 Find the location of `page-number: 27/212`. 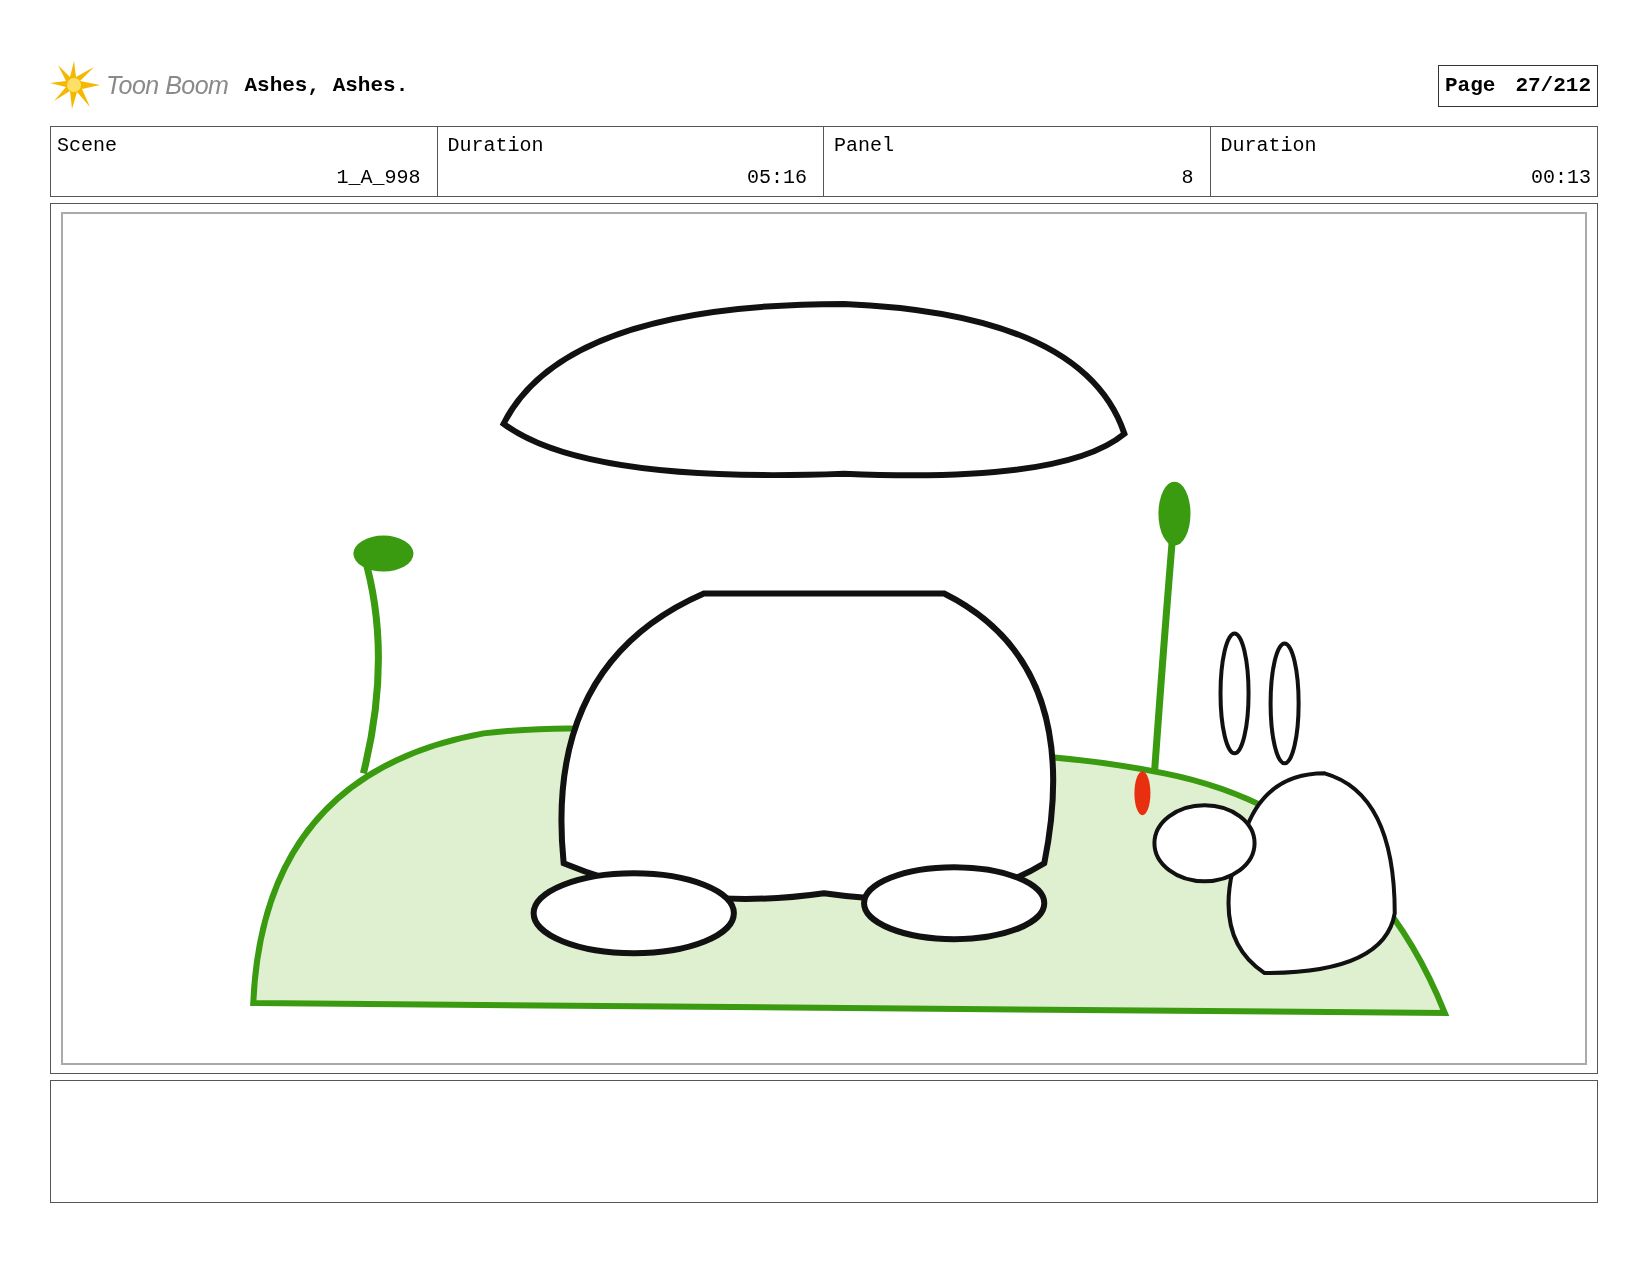

page-number: 27/212 is located at coordinates (1553, 86).